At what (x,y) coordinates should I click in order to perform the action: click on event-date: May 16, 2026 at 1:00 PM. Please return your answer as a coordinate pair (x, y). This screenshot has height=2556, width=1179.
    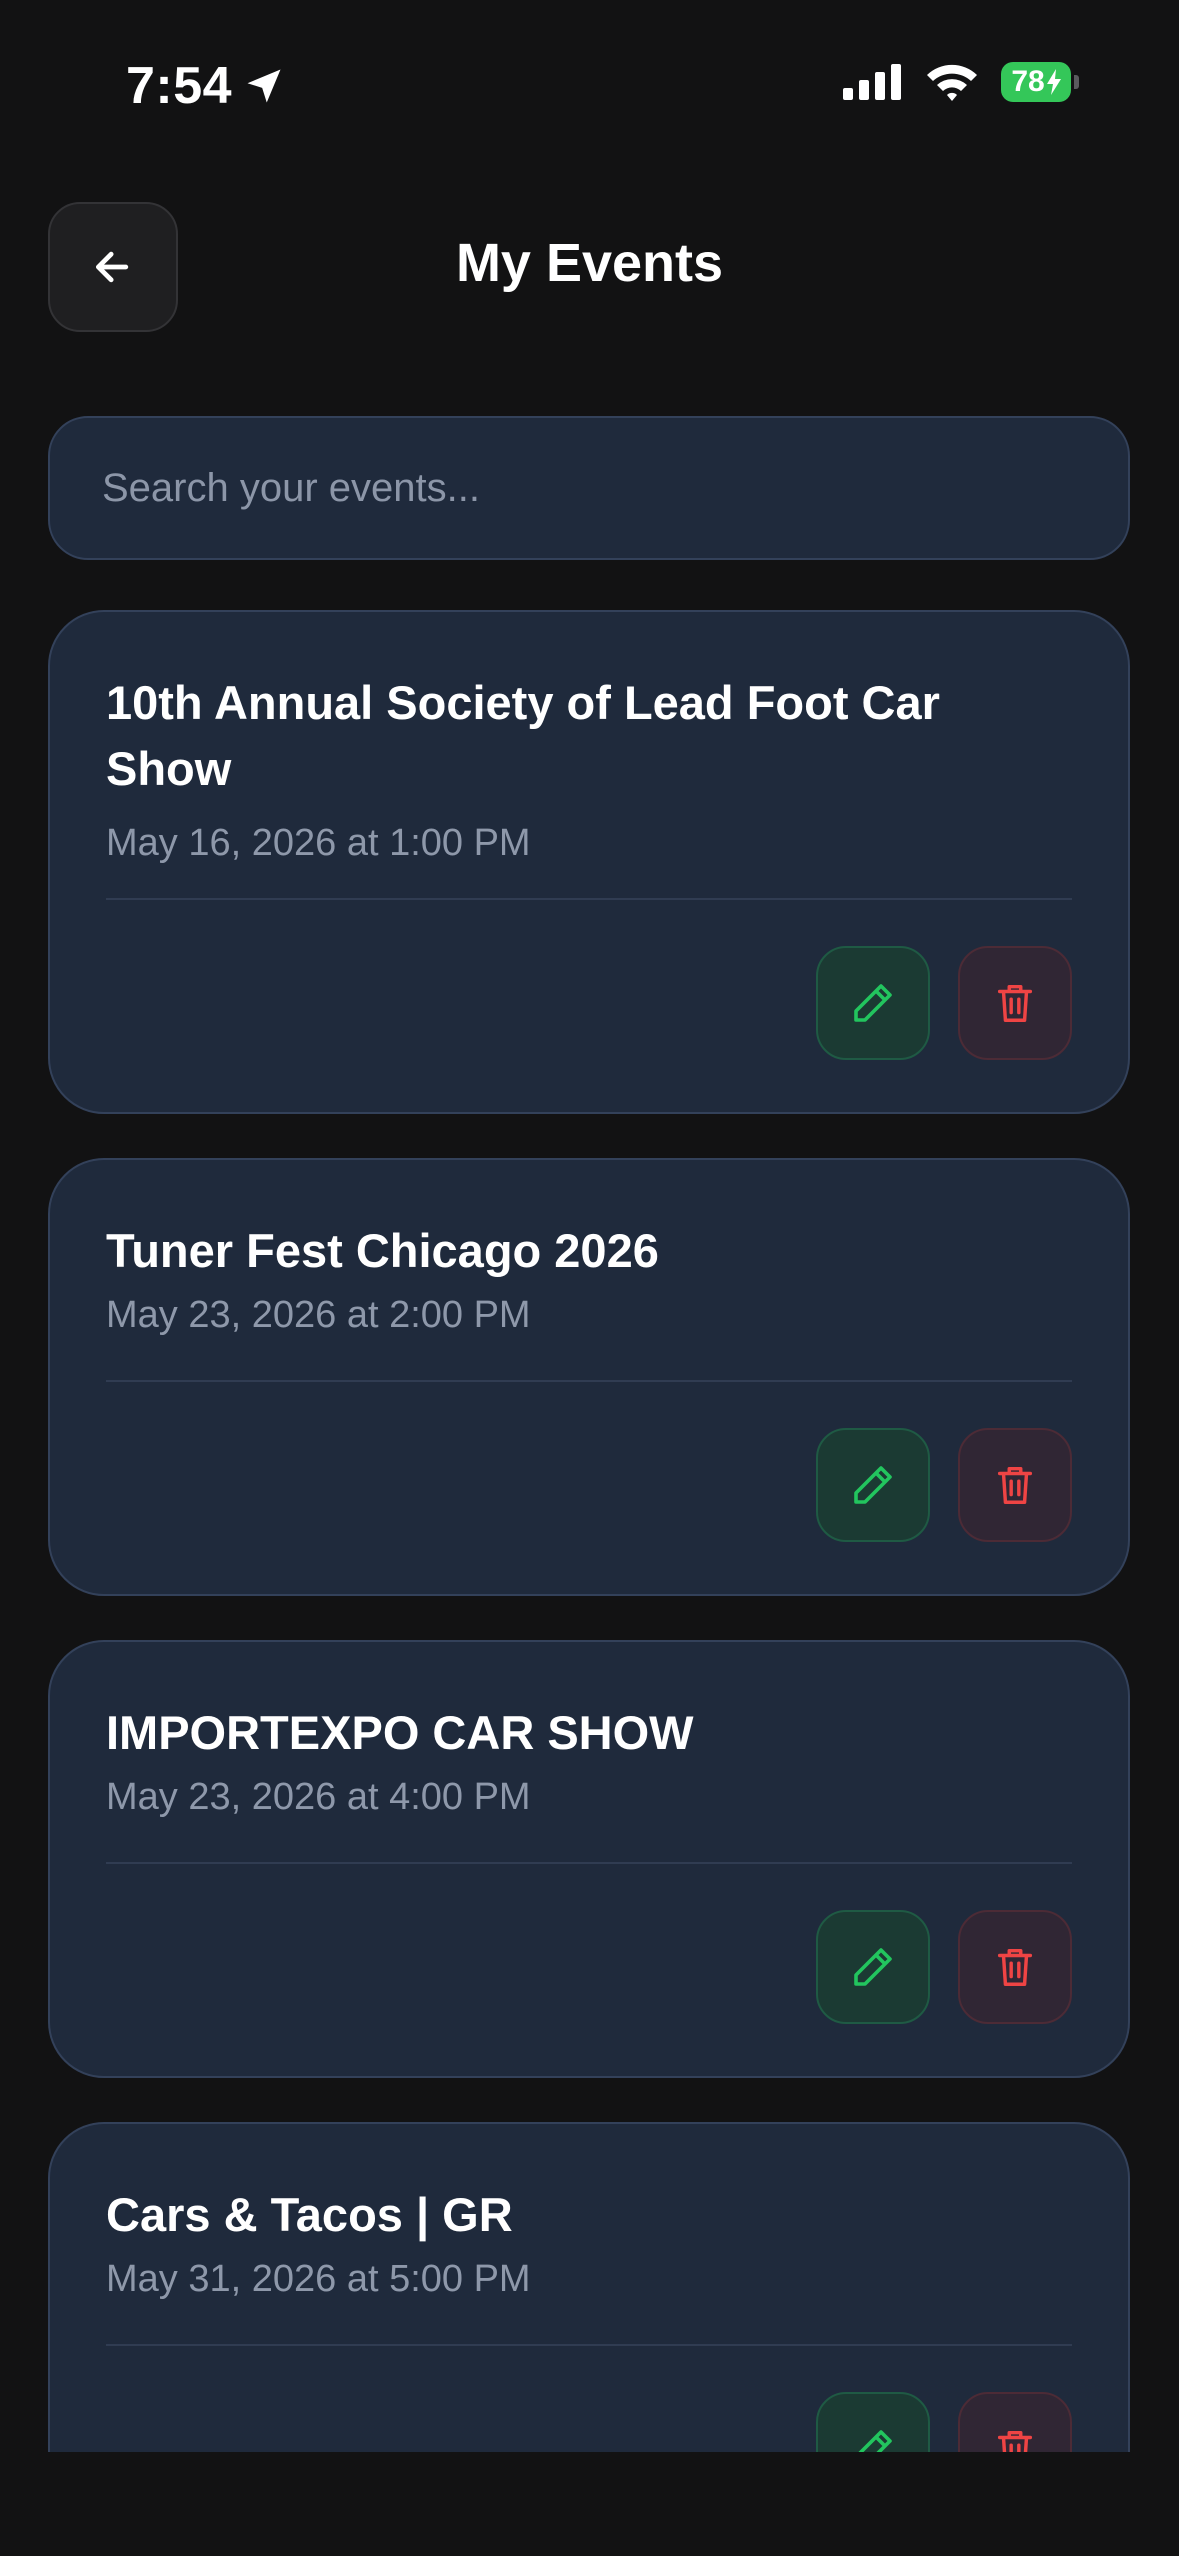
    Looking at the image, I should click on (318, 843).